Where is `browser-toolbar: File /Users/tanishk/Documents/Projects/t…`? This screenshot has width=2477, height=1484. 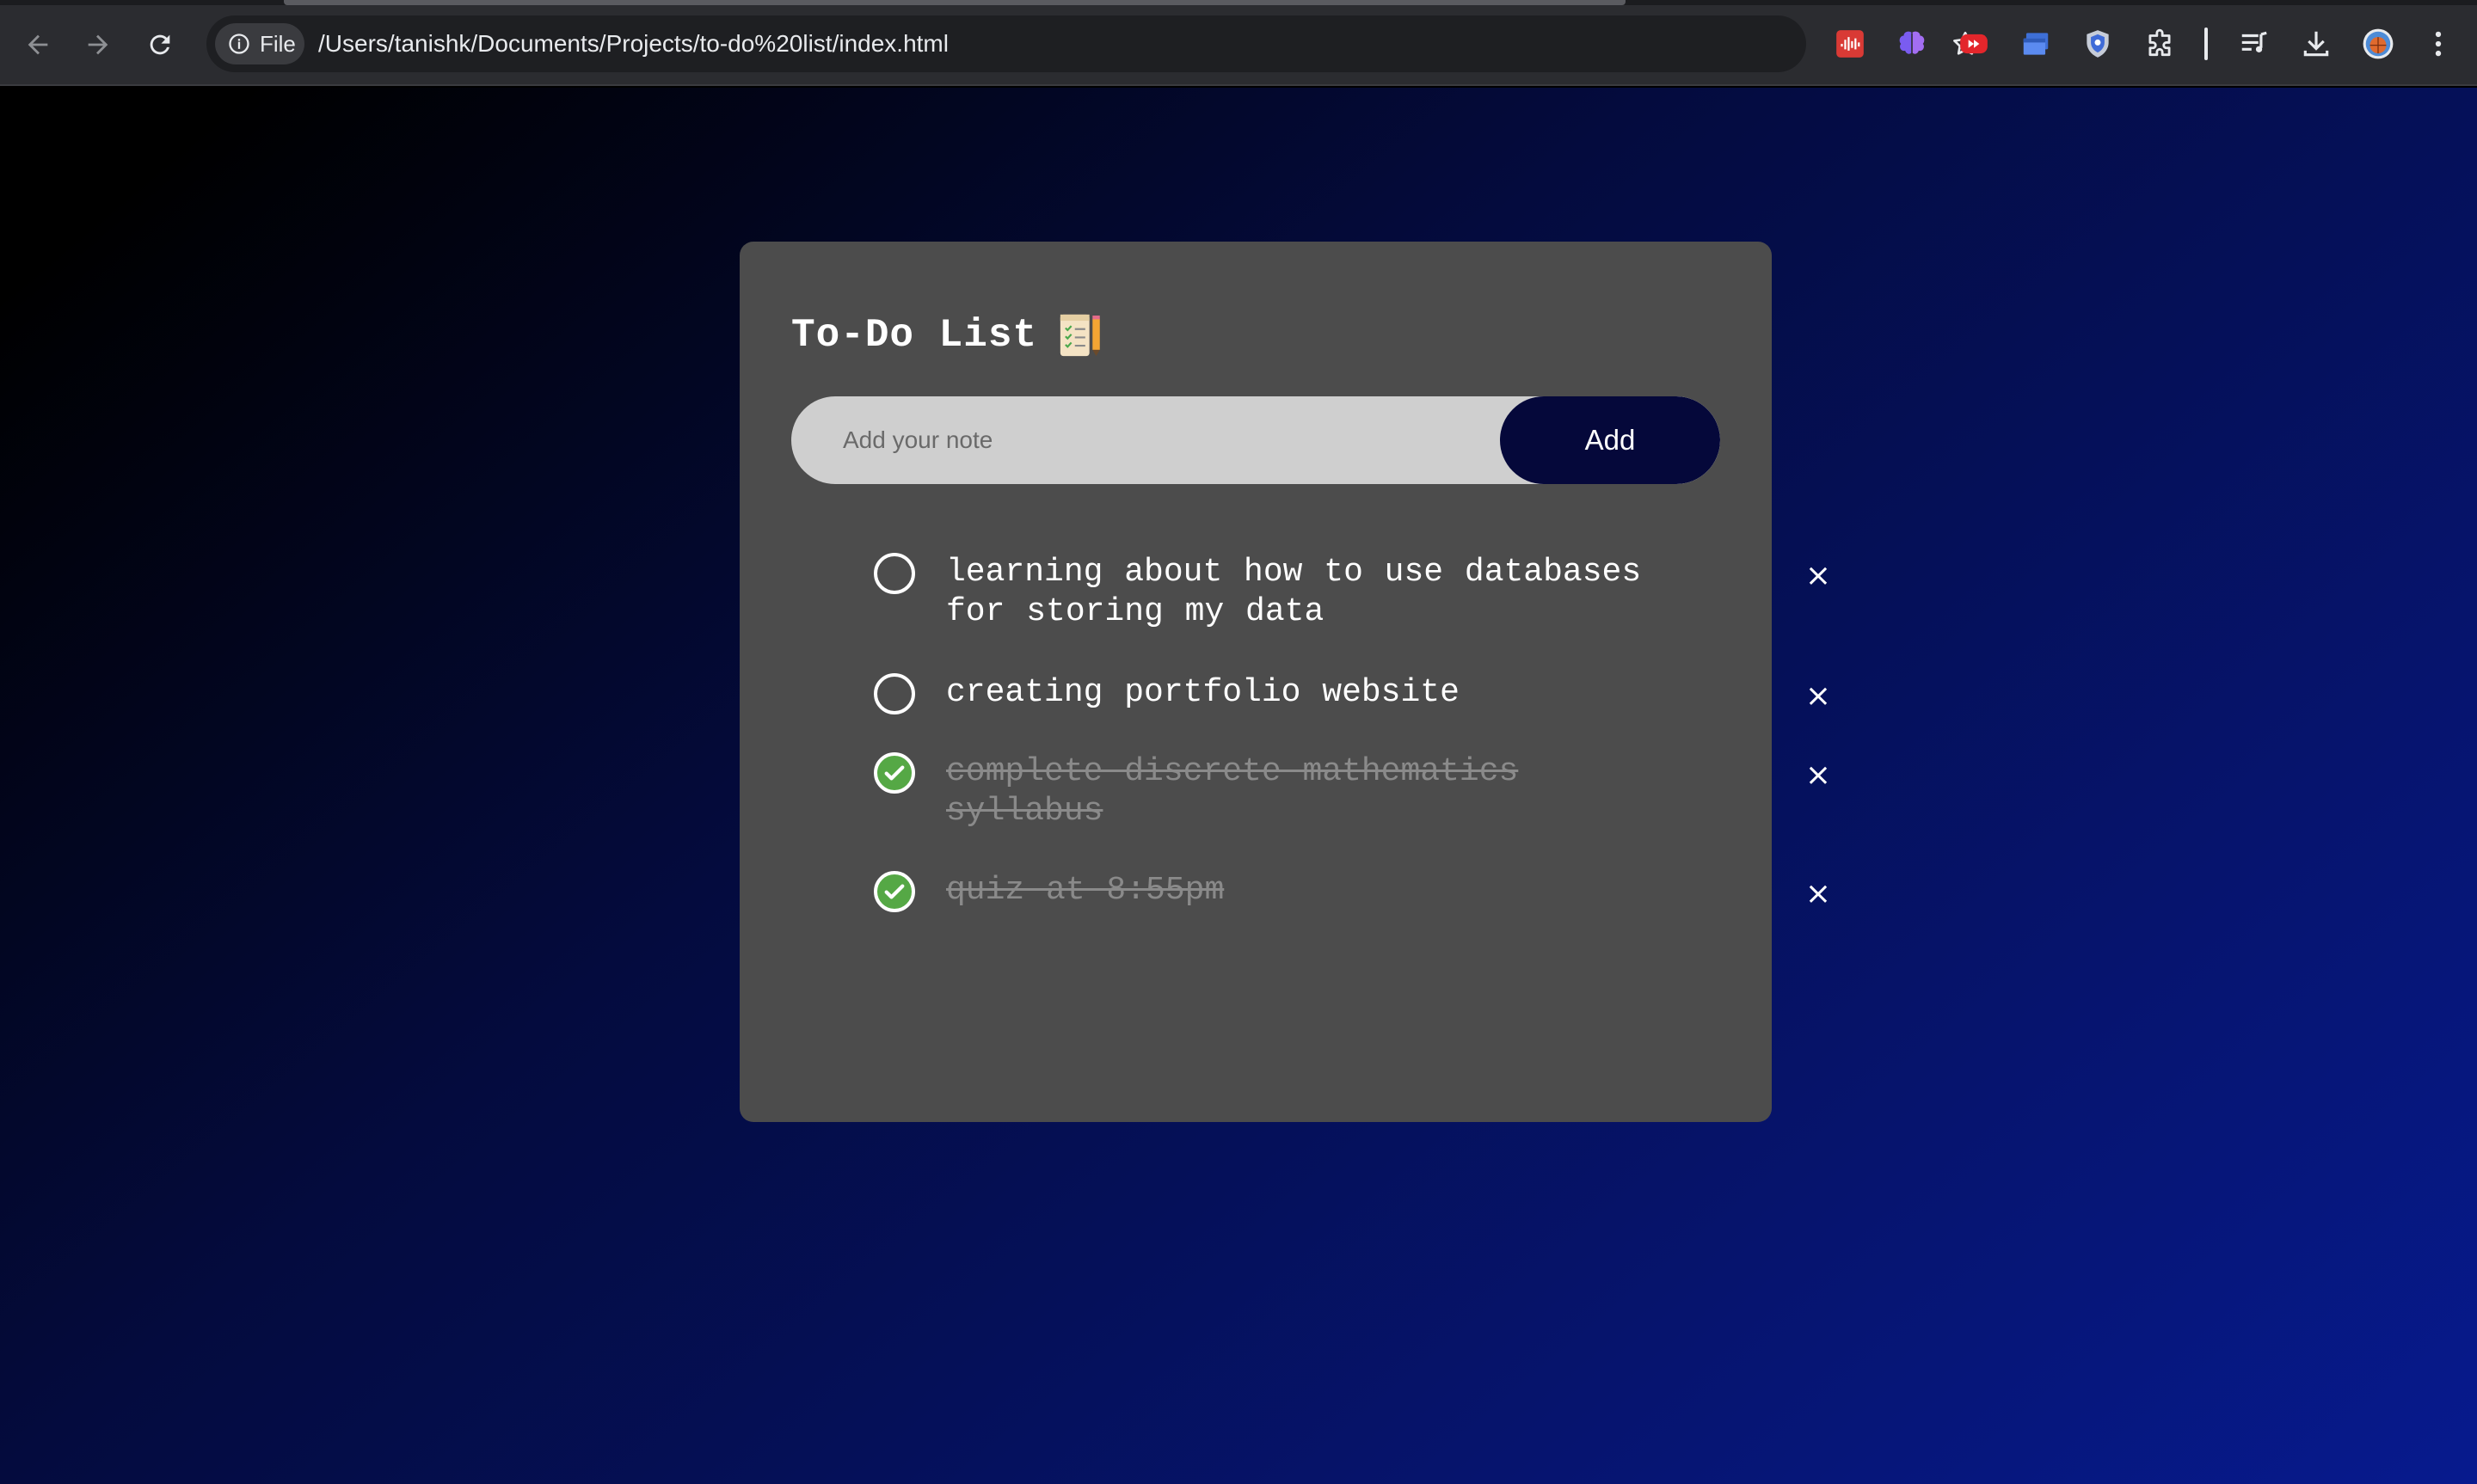
browser-toolbar: File /Users/tanishk/Documents/Projects/t… is located at coordinates (1239, 43).